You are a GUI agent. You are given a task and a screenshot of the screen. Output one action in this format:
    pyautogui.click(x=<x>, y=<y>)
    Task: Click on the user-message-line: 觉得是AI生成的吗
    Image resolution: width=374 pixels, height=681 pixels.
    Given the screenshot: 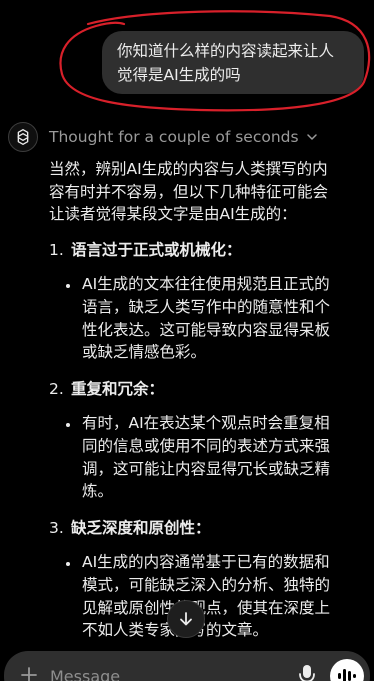 What is the action you would take?
    pyautogui.click(x=179, y=75)
    